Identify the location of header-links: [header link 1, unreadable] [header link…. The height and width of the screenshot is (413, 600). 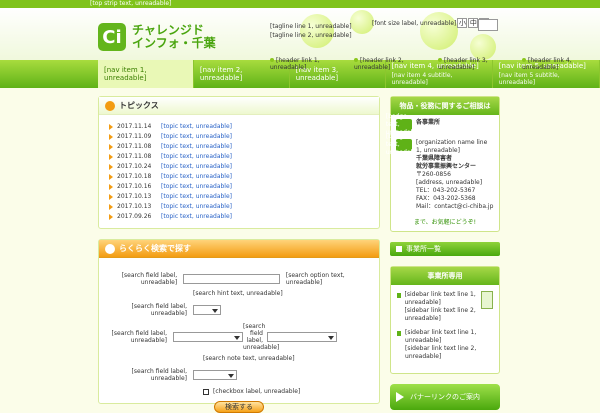
(435, 64).